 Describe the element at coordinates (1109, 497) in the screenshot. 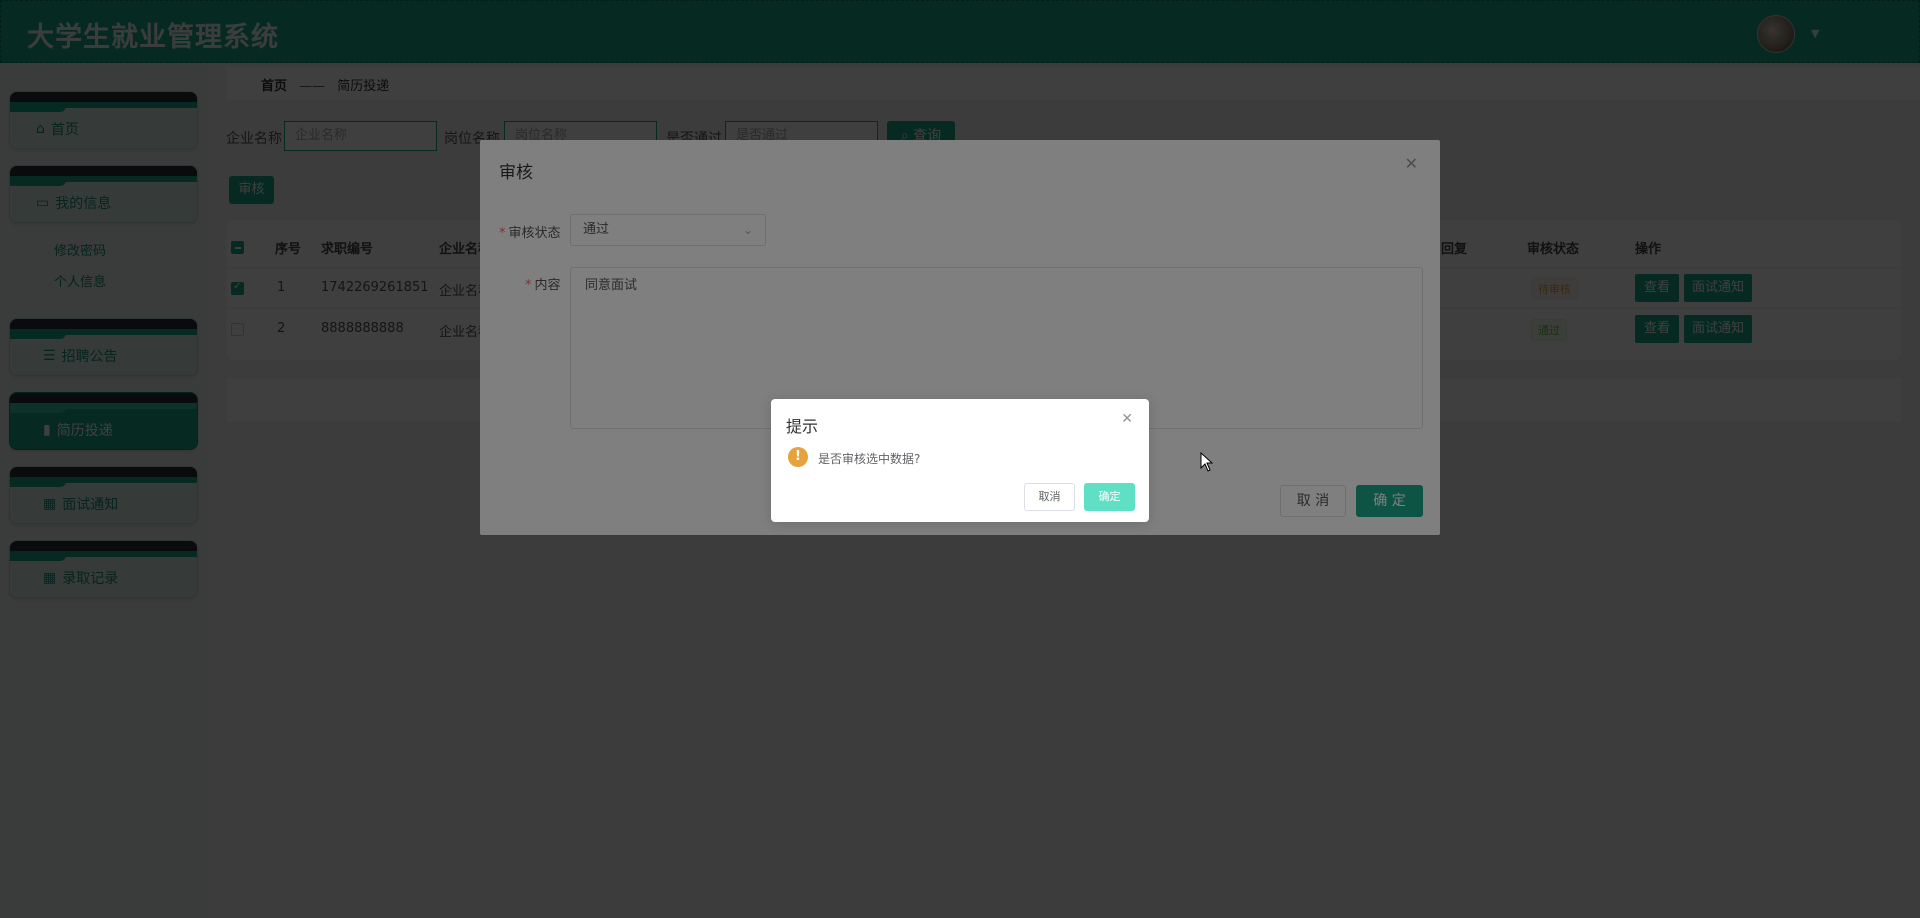

I see `messagebox-confirm-button: 确定` at that location.